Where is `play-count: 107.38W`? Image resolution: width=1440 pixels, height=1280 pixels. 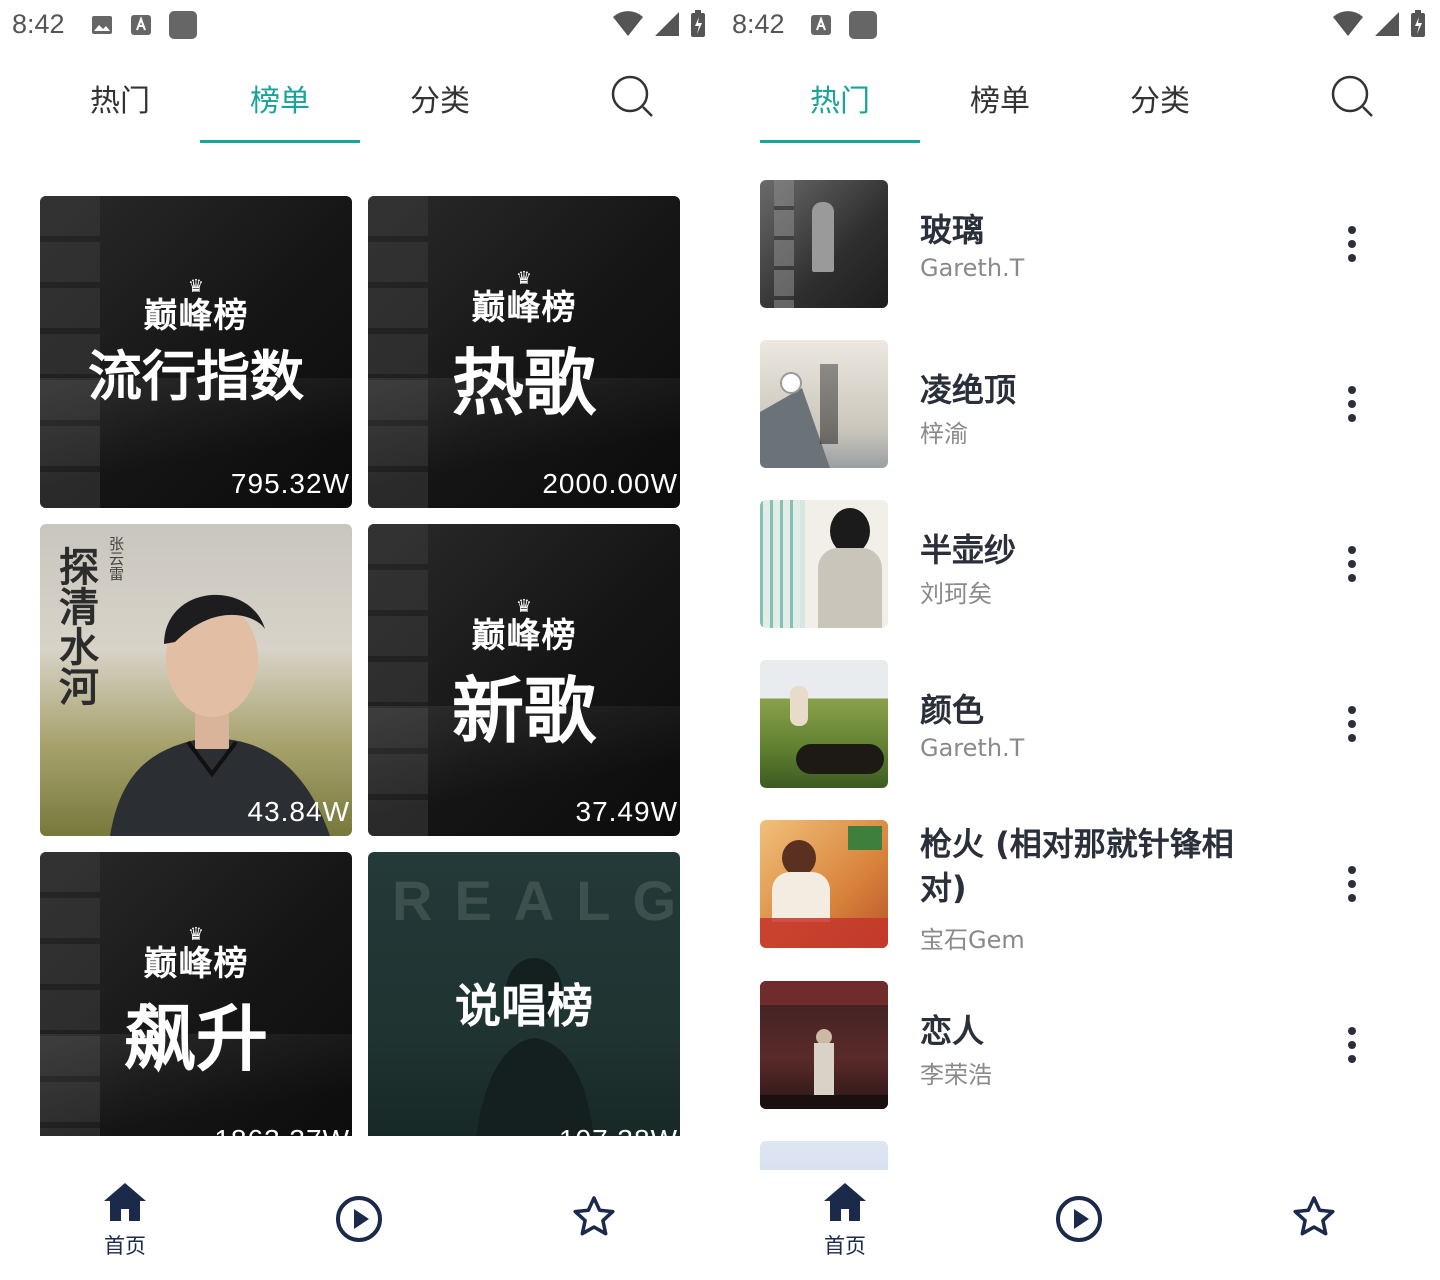 play-count: 107.38W is located at coordinates (618, 1130).